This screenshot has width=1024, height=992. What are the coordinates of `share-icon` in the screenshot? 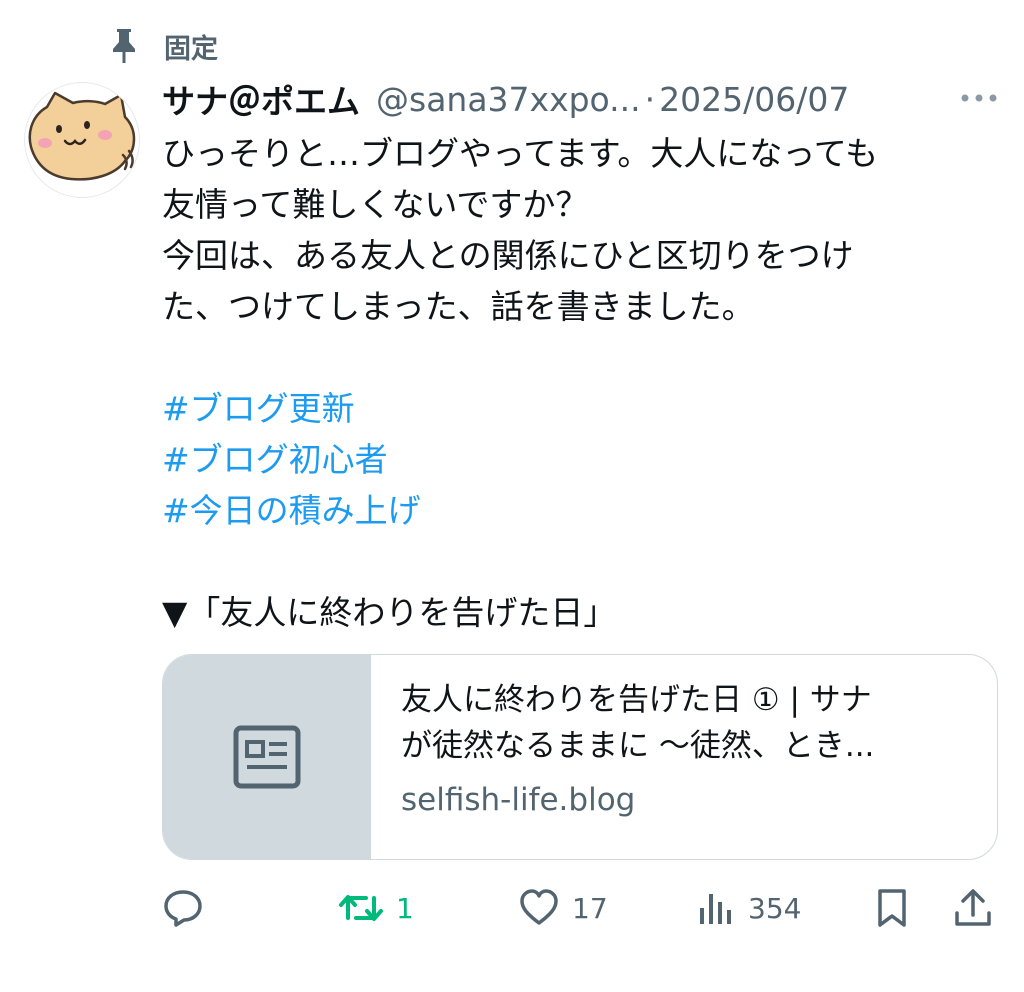 It's located at (973, 907).